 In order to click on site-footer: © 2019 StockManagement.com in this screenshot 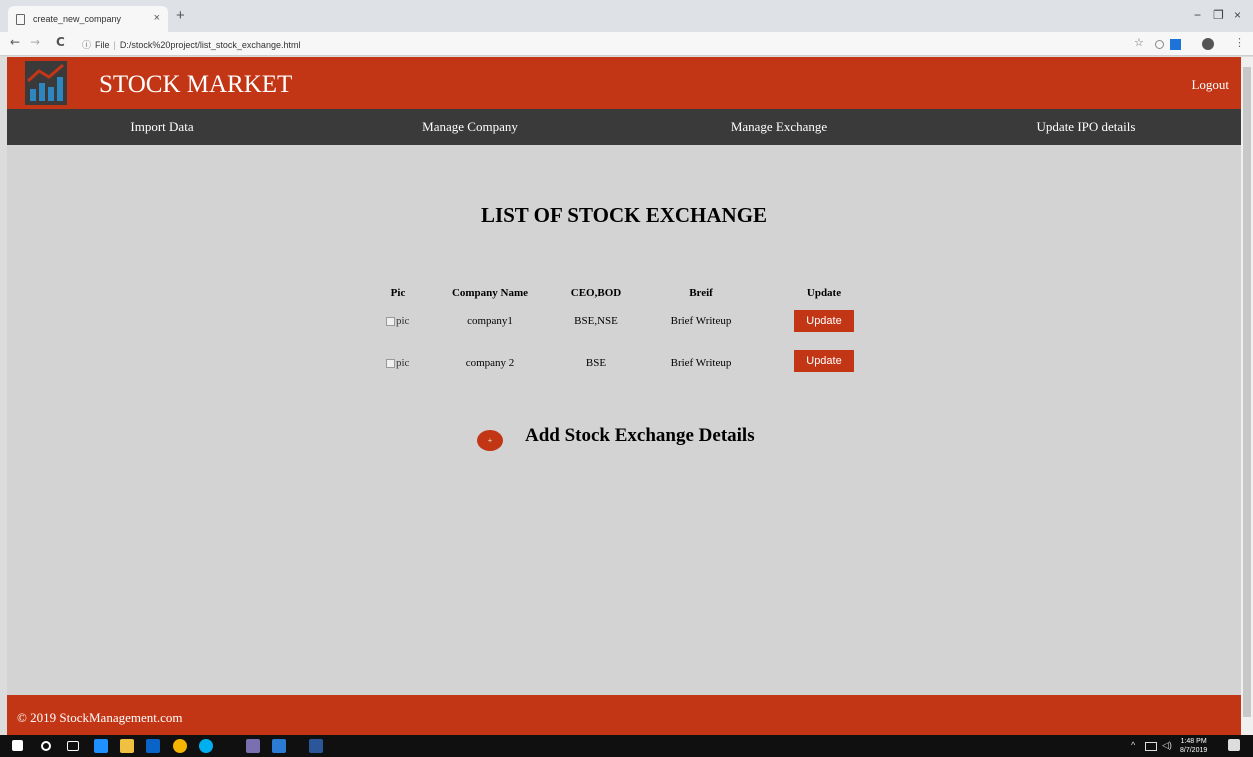, I will do `click(624, 715)`.